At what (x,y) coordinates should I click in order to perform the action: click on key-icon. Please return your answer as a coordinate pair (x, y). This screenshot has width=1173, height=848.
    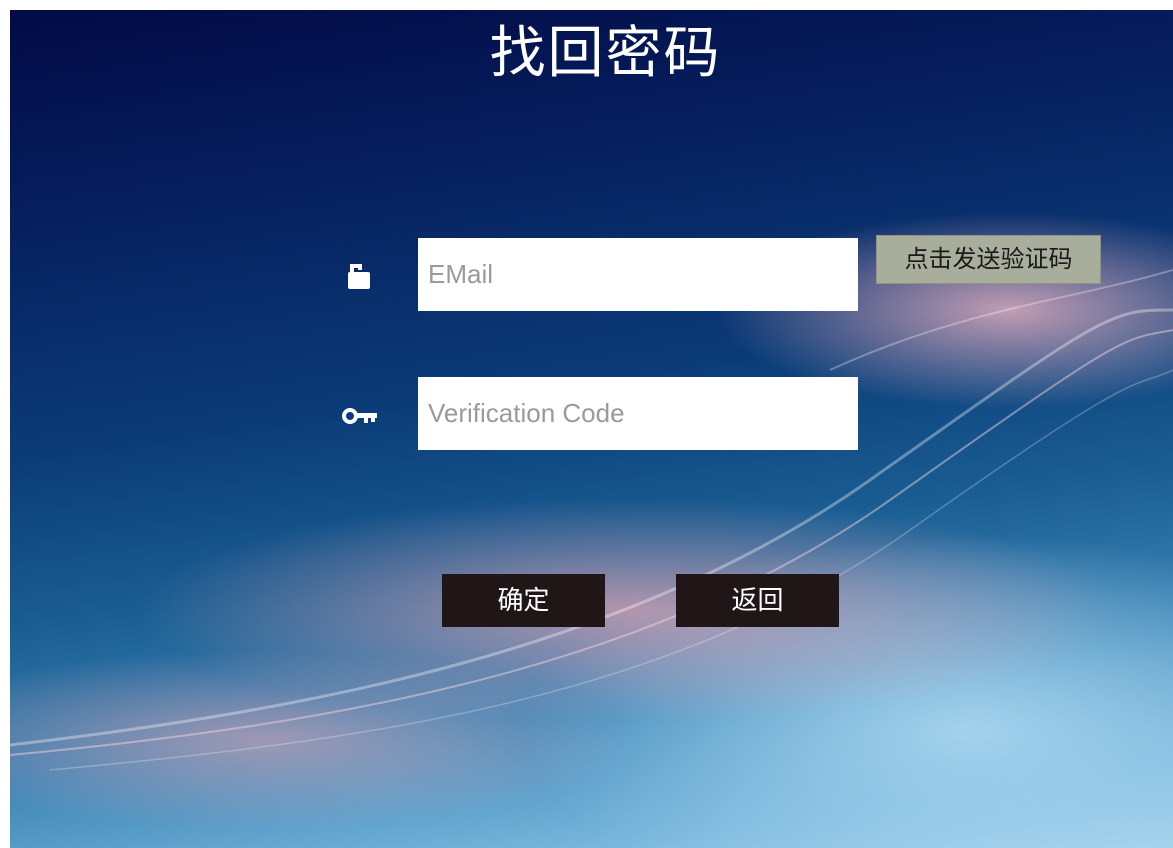
    Looking at the image, I should click on (360, 416).